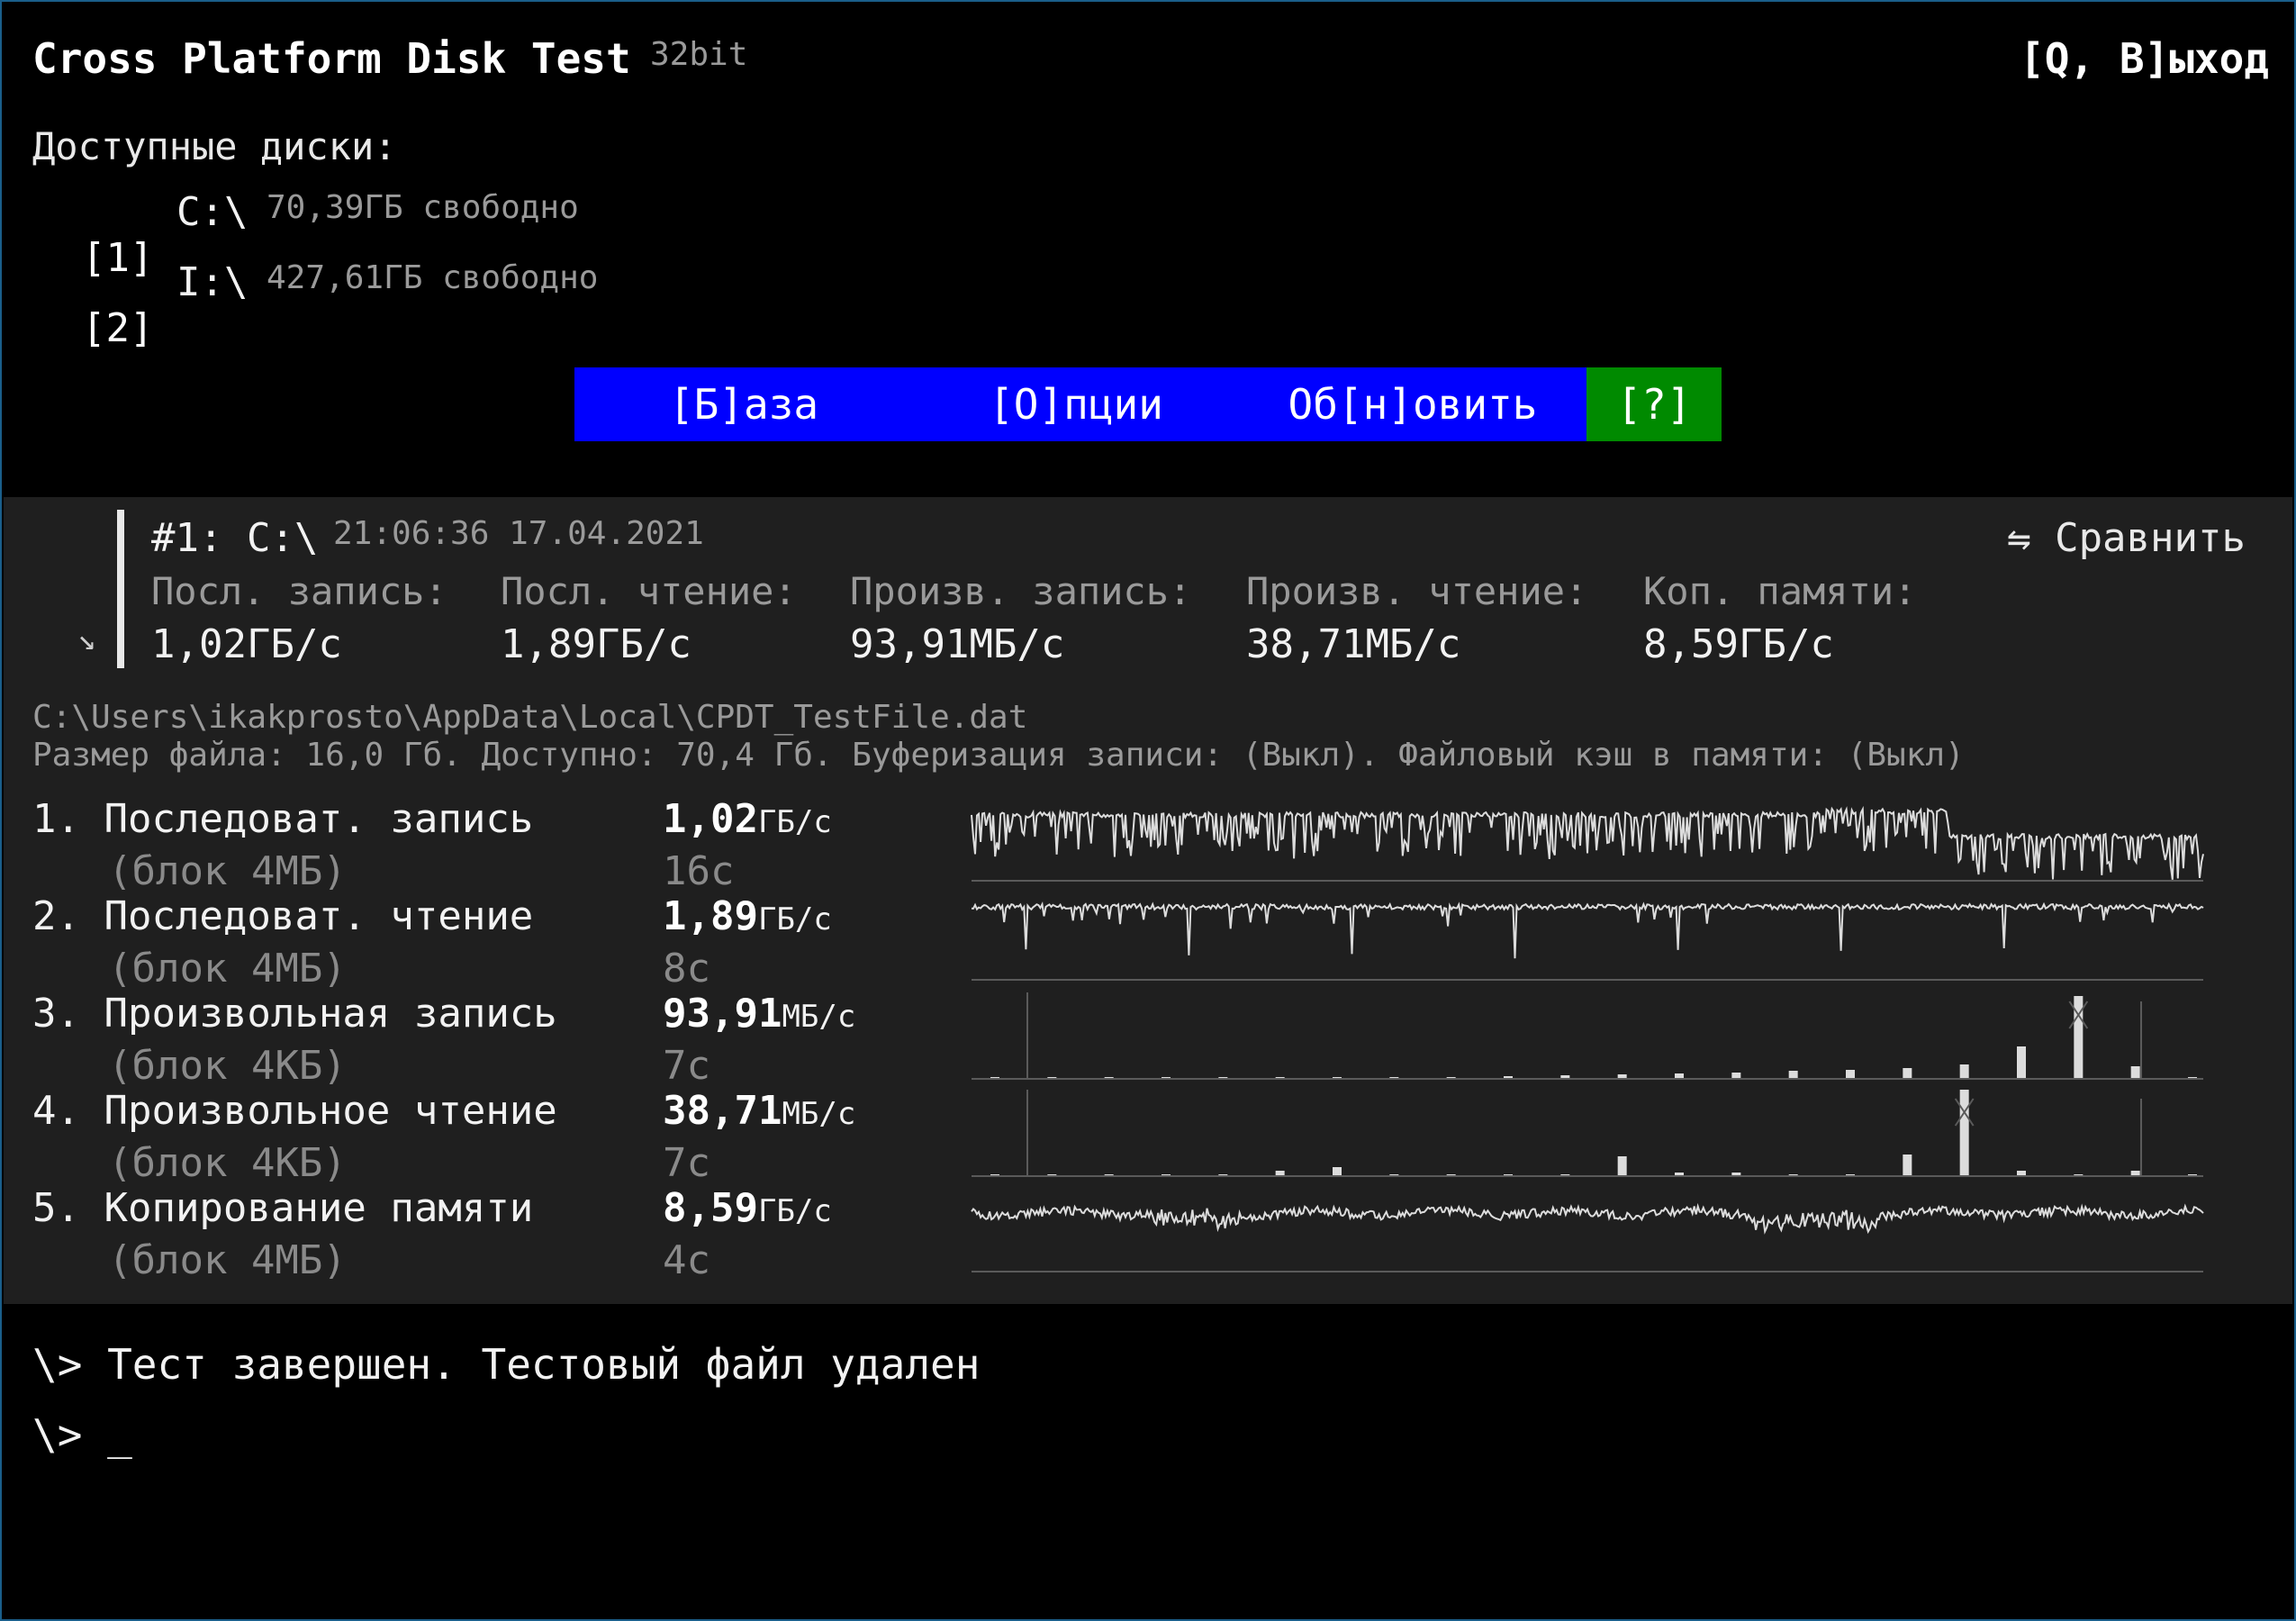  Describe the element at coordinates (332, 58) in the screenshot. I see `app-title: Cross Platform Disk Test` at that location.